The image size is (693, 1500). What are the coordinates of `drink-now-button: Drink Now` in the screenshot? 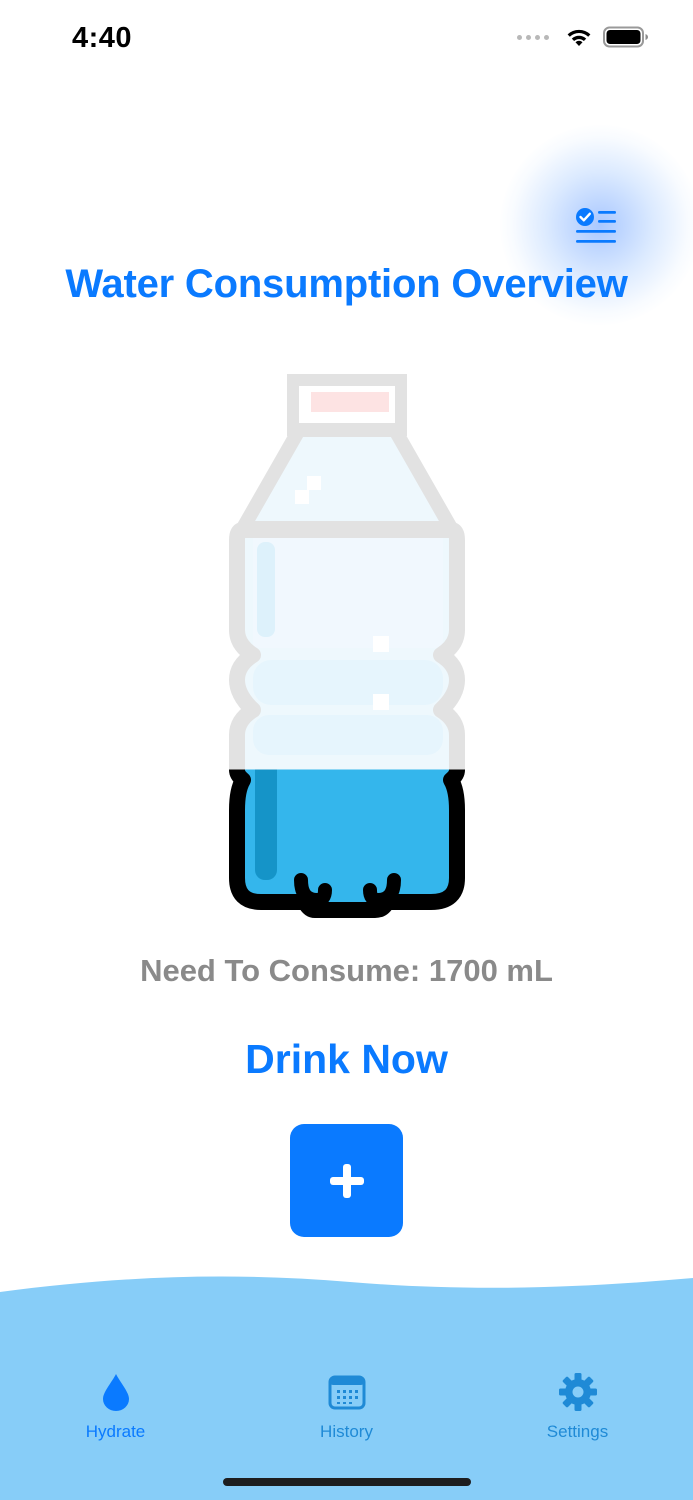 It's located at (346, 1059).